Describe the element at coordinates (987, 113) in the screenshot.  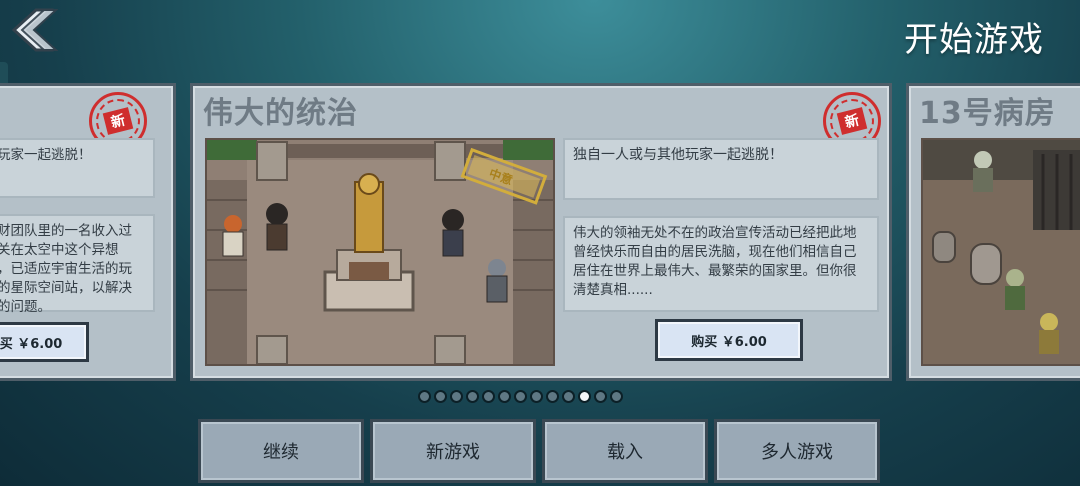
I see `card-title: 13号病房` at that location.